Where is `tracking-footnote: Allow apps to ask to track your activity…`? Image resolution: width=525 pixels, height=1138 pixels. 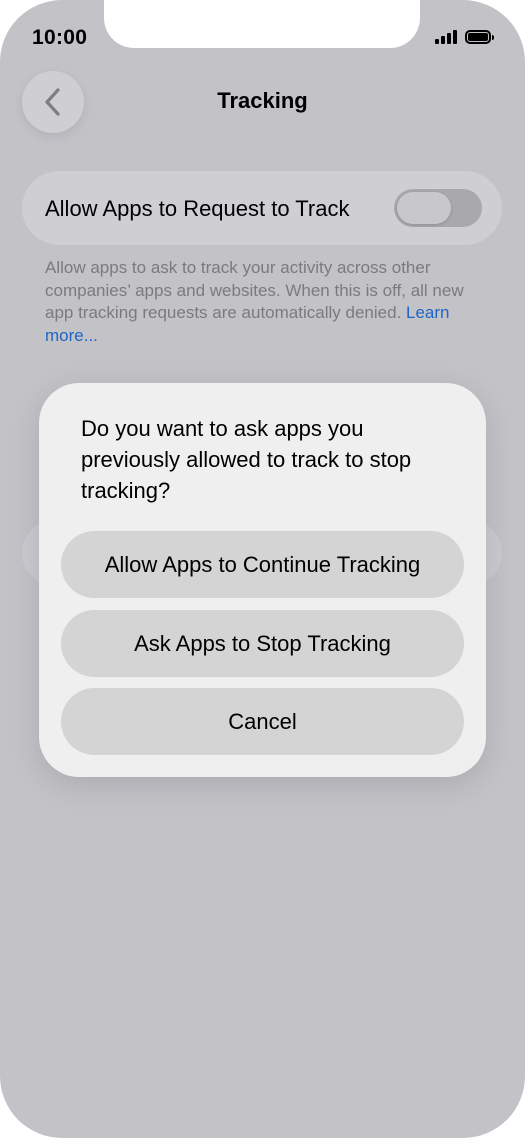
tracking-footnote: Allow apps to ask to track your activity… is located at coordinates (267, 302).